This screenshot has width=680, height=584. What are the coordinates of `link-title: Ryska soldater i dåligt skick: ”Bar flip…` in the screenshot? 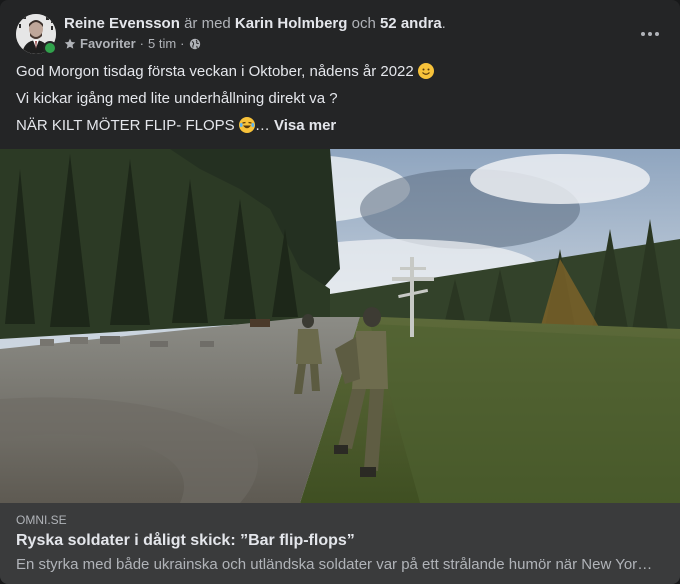 It's located at (340, 541).